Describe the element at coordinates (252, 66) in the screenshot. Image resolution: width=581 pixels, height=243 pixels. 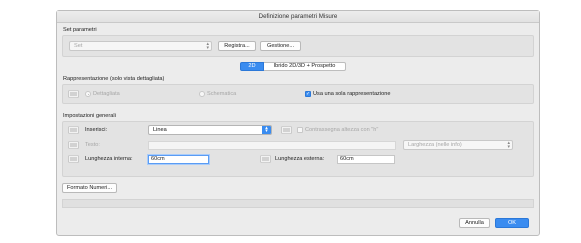
I see `tab-2d: 2D` at that location.